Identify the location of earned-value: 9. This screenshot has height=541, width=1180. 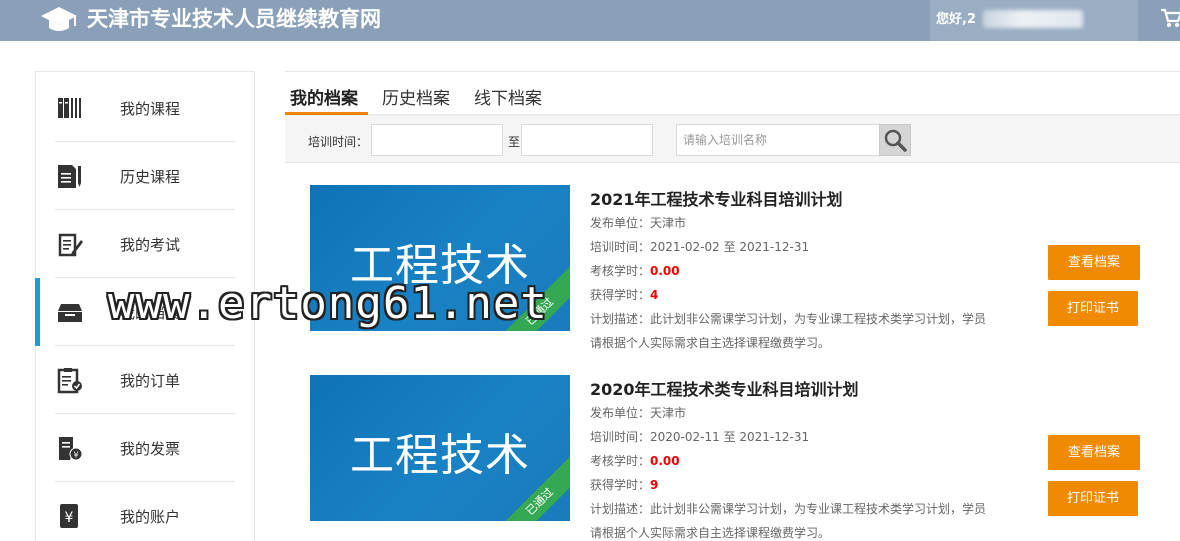
(654, 485).